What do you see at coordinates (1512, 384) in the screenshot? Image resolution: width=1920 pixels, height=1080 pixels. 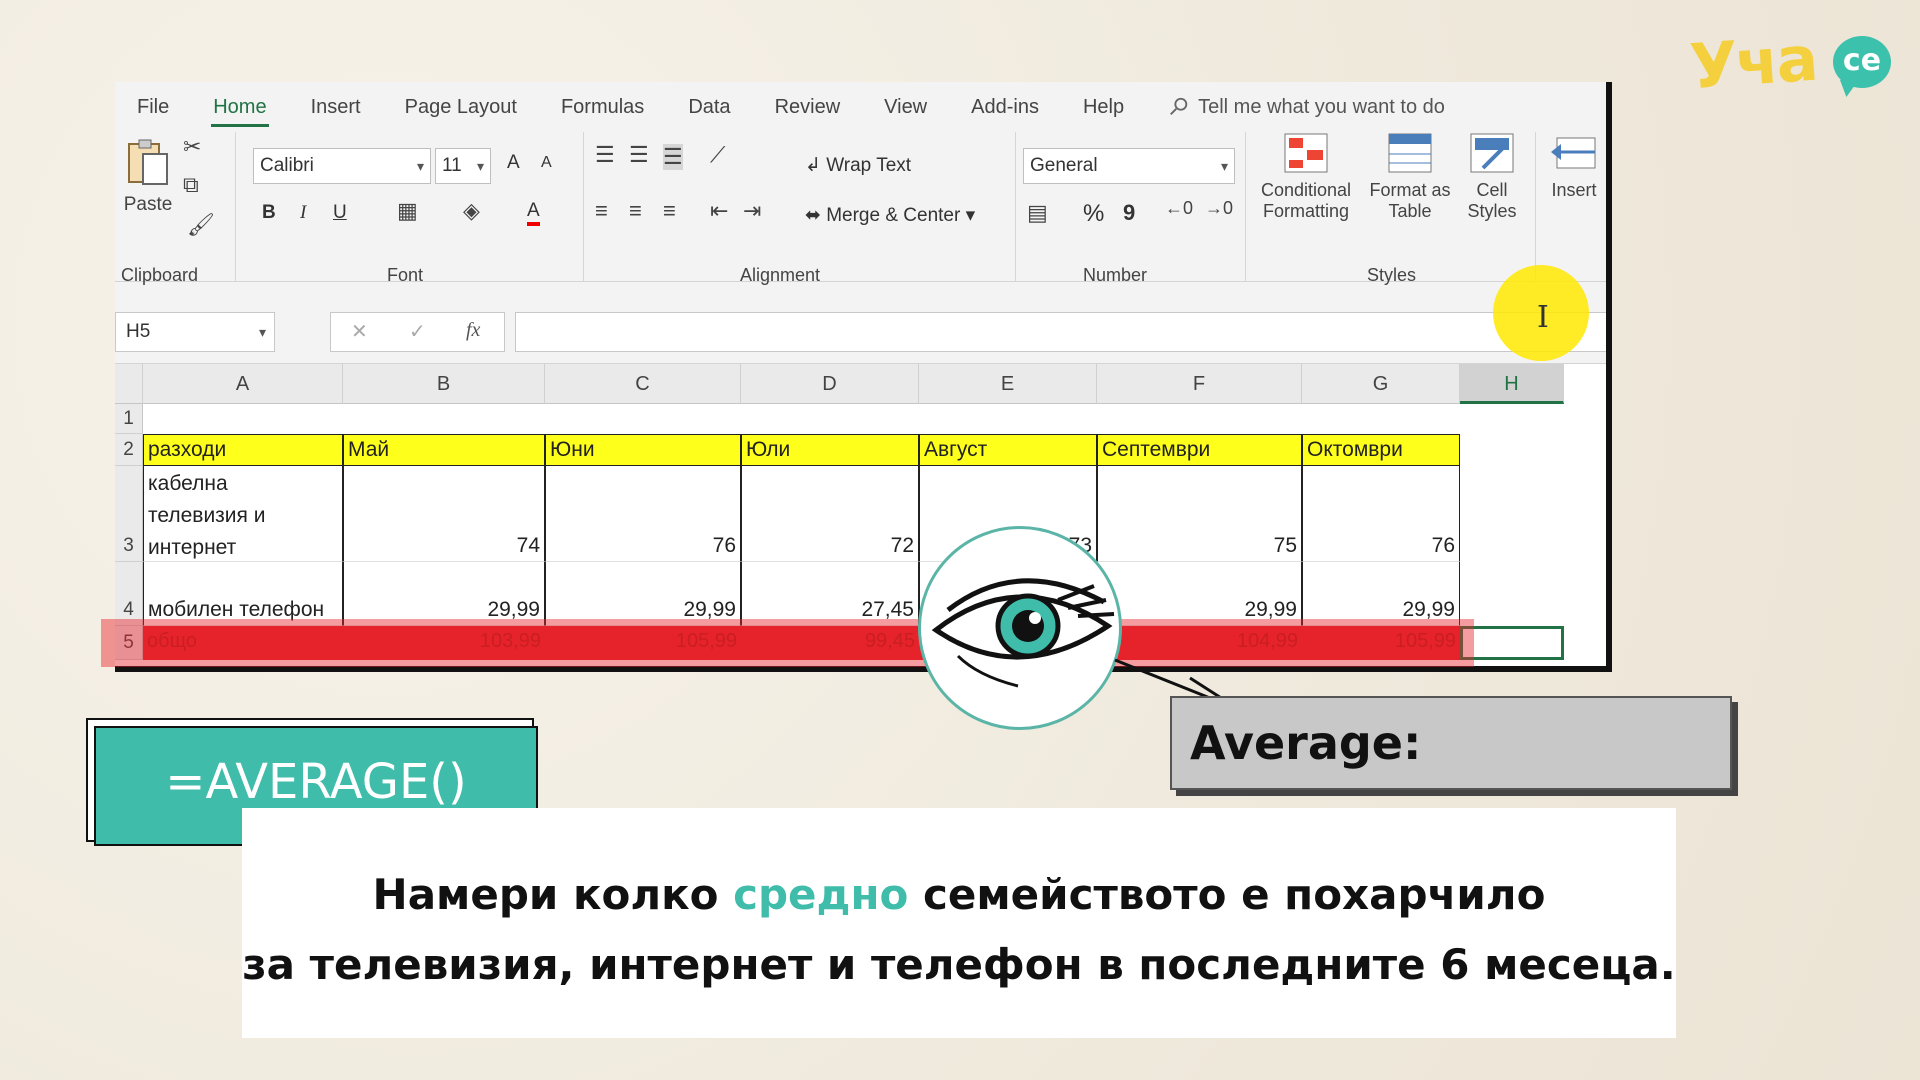 I see `column-header-h: H` at bounding box center [1512, 384].